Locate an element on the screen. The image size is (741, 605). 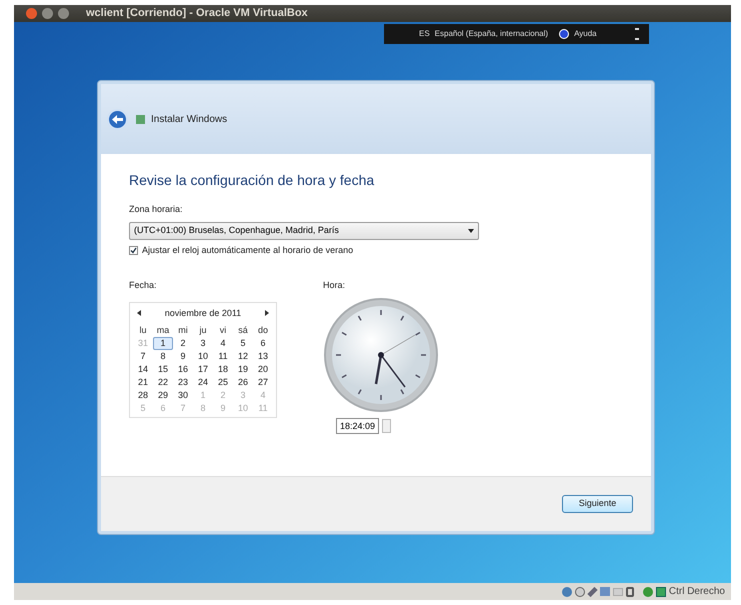
language-code: ES is located at coordinates (424, 34).